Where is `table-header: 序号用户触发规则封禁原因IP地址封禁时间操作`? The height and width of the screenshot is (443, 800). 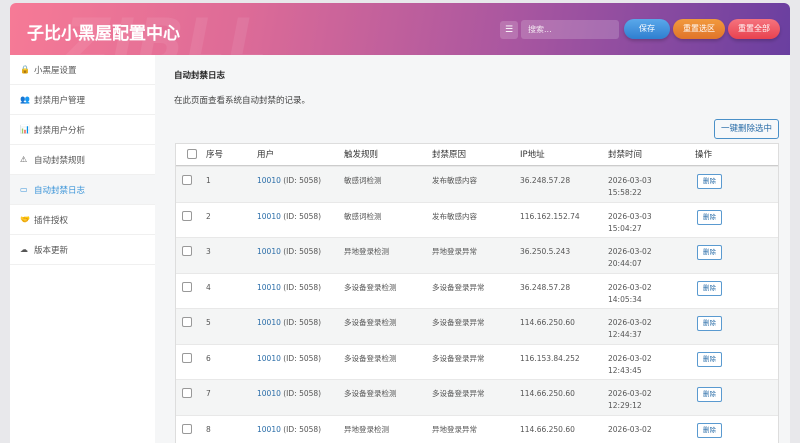 table-header: 序号用户触发规则封禁原因IP地址封禁时间操作 is located at coordinates (477, 155).